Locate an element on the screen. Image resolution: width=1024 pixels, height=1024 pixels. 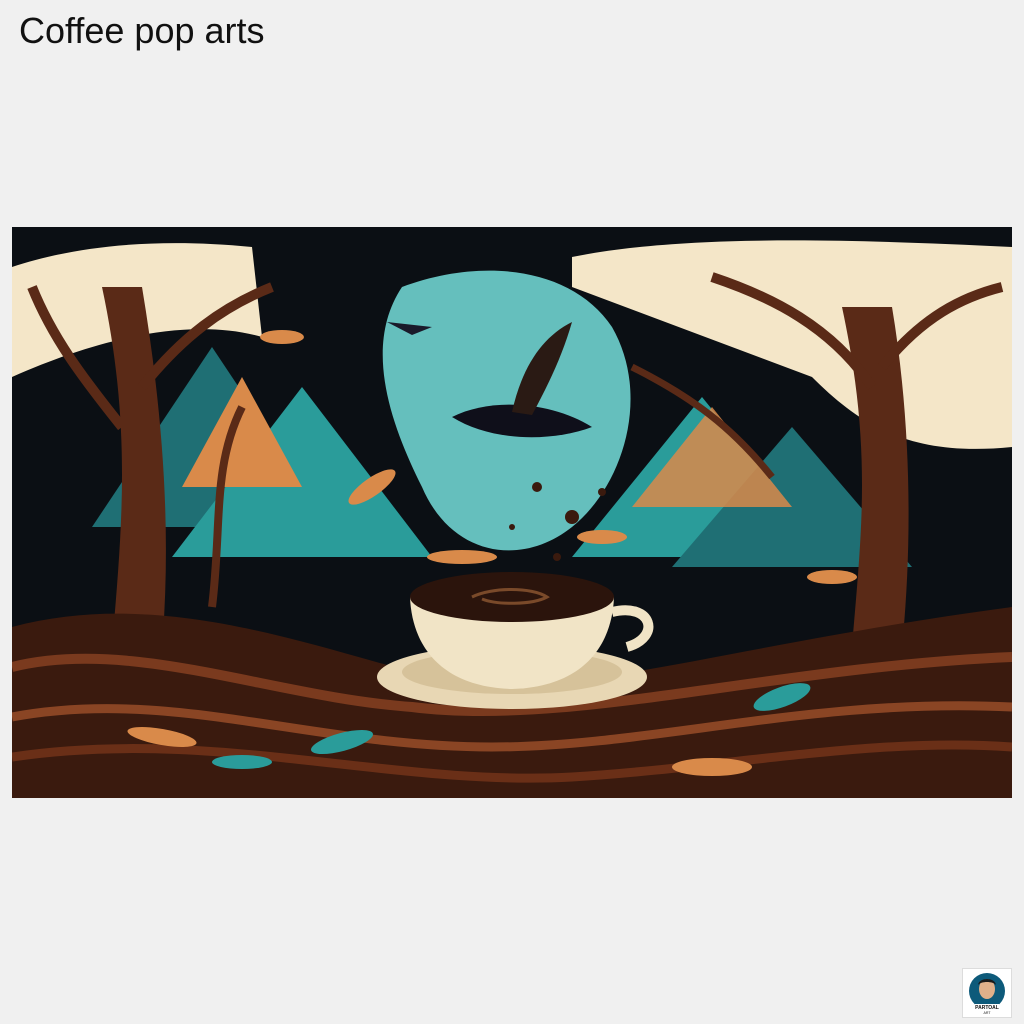
brand-logo: PARTOAL ART is located at coordinates (987, 993).